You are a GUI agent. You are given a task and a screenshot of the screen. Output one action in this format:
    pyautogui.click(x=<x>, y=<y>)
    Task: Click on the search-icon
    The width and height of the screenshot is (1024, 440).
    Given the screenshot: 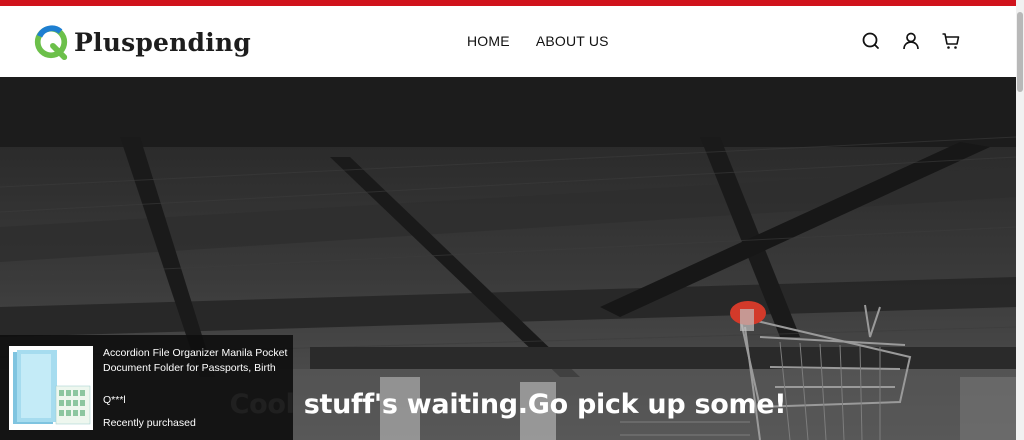 What is the action you would take?
    pyautogui.click(x=871, y=41)
    